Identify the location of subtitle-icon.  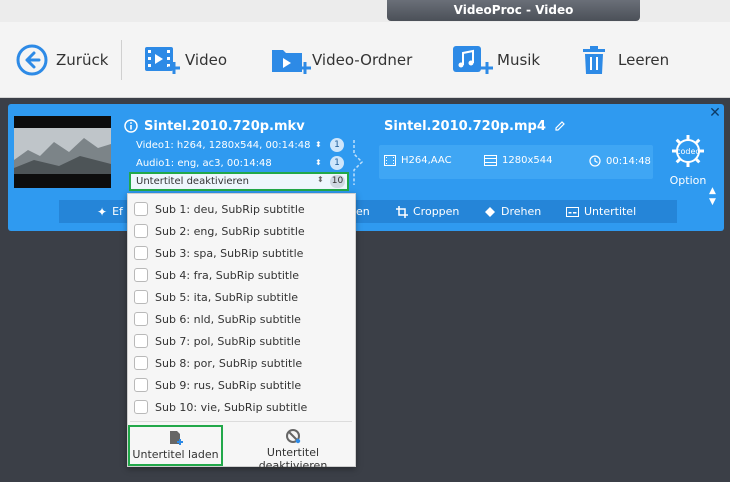
(572, 211).